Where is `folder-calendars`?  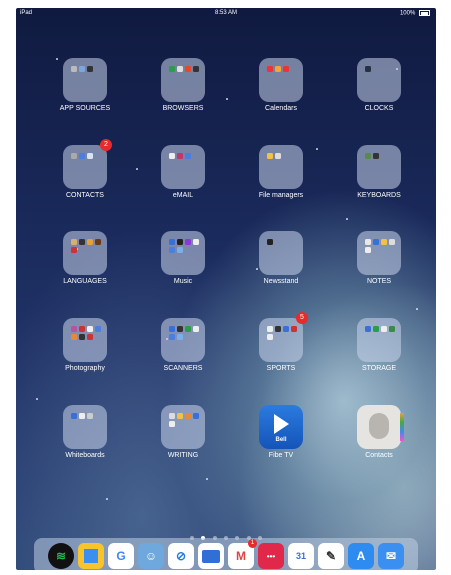 folder-calendars is located at coordinates (281, 80).